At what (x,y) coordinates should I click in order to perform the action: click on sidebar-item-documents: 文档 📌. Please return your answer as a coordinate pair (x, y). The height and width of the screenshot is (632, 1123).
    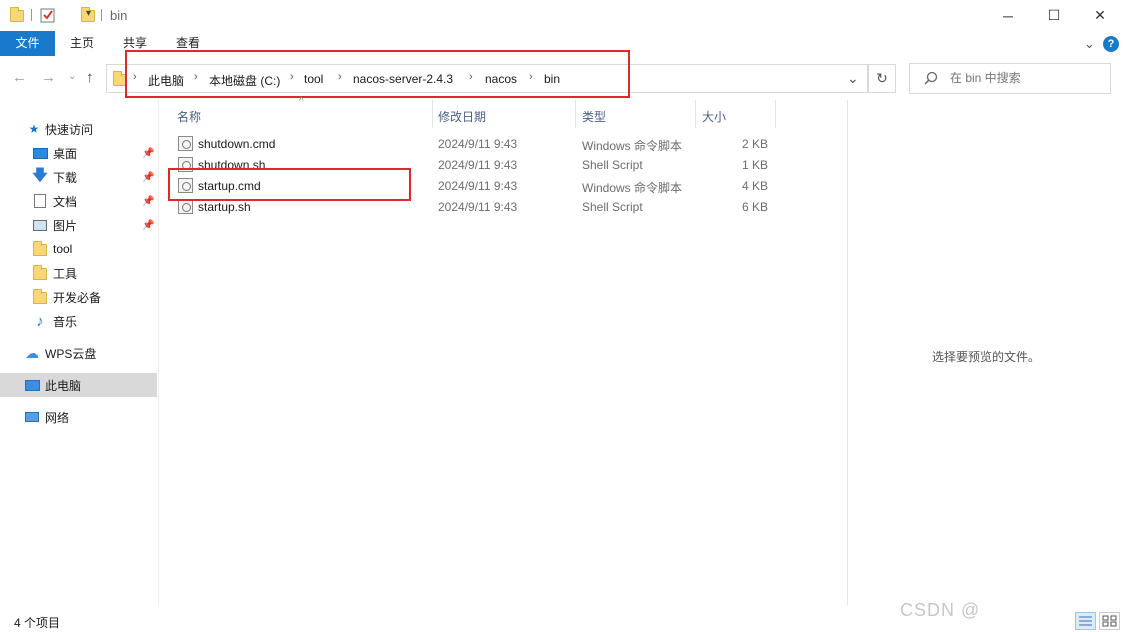
    Looking at the image, I should click on (78, 201).